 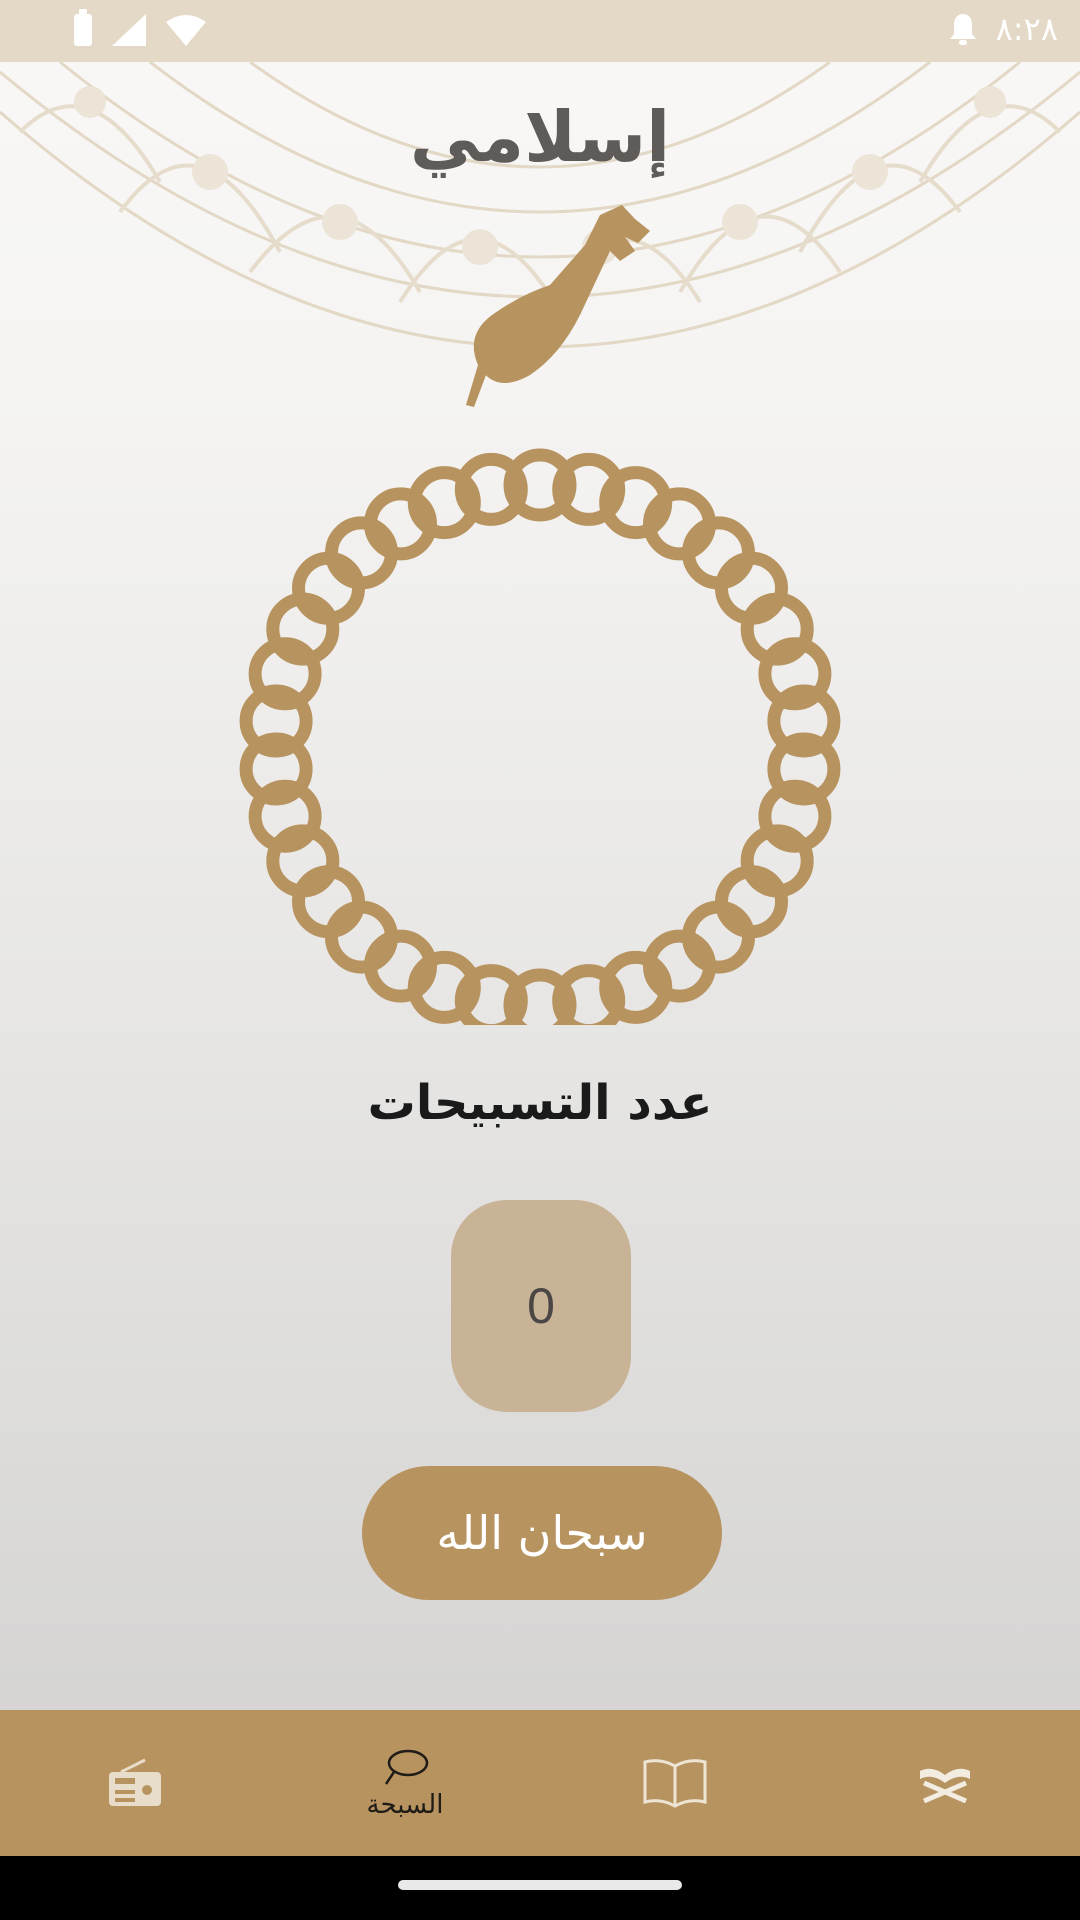 I want to click on home-gesture-bar, so click(x=540, y=1885).